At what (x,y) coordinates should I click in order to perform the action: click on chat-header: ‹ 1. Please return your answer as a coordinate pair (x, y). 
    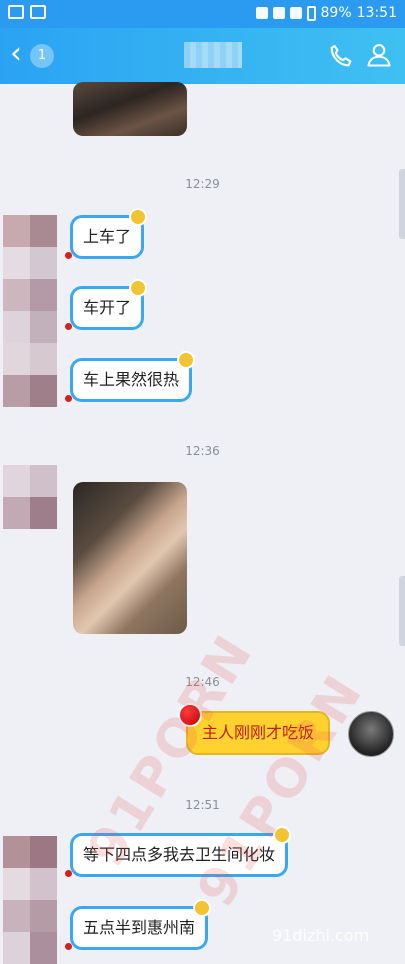
    Looking at the image, I should click on (202, 56).